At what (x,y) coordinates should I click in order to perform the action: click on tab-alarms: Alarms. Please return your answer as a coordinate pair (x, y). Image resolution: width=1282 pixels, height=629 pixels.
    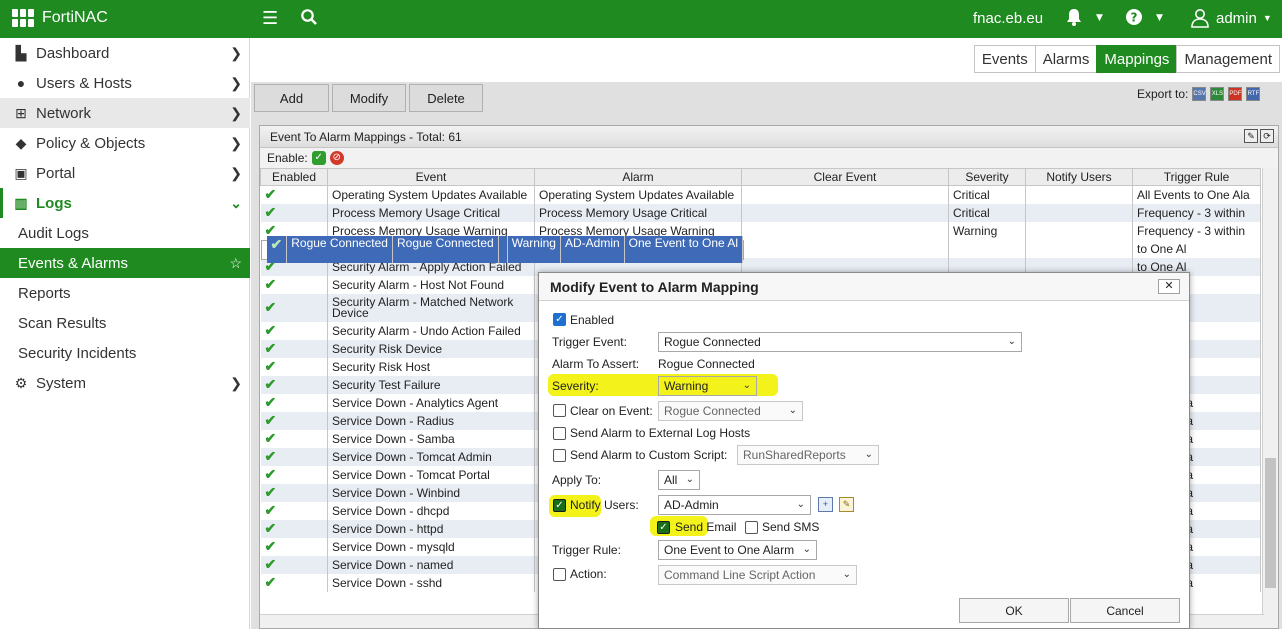
    Looking at the image, I should click on (1066, 59).